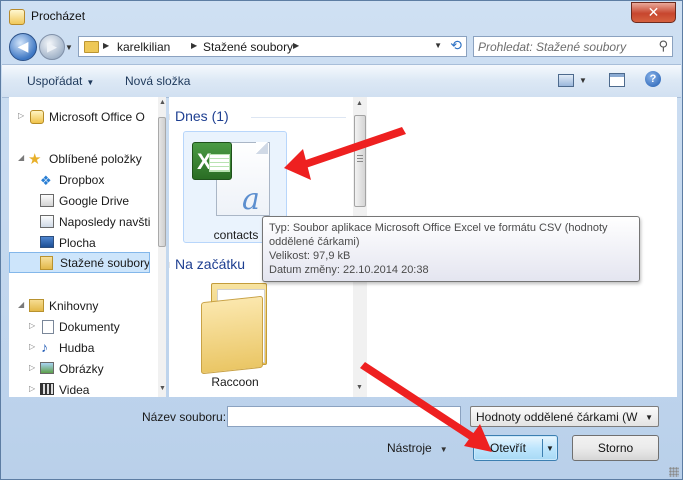 The image size is (683, 480). I want to click on sidebar-item-label: Microsoft Office O, so click(97, 117).